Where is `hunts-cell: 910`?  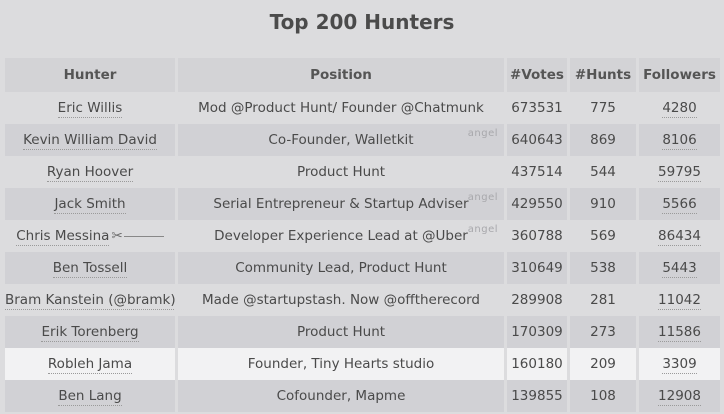 hunts-cell: 910 is located at coordinates (603, 204).